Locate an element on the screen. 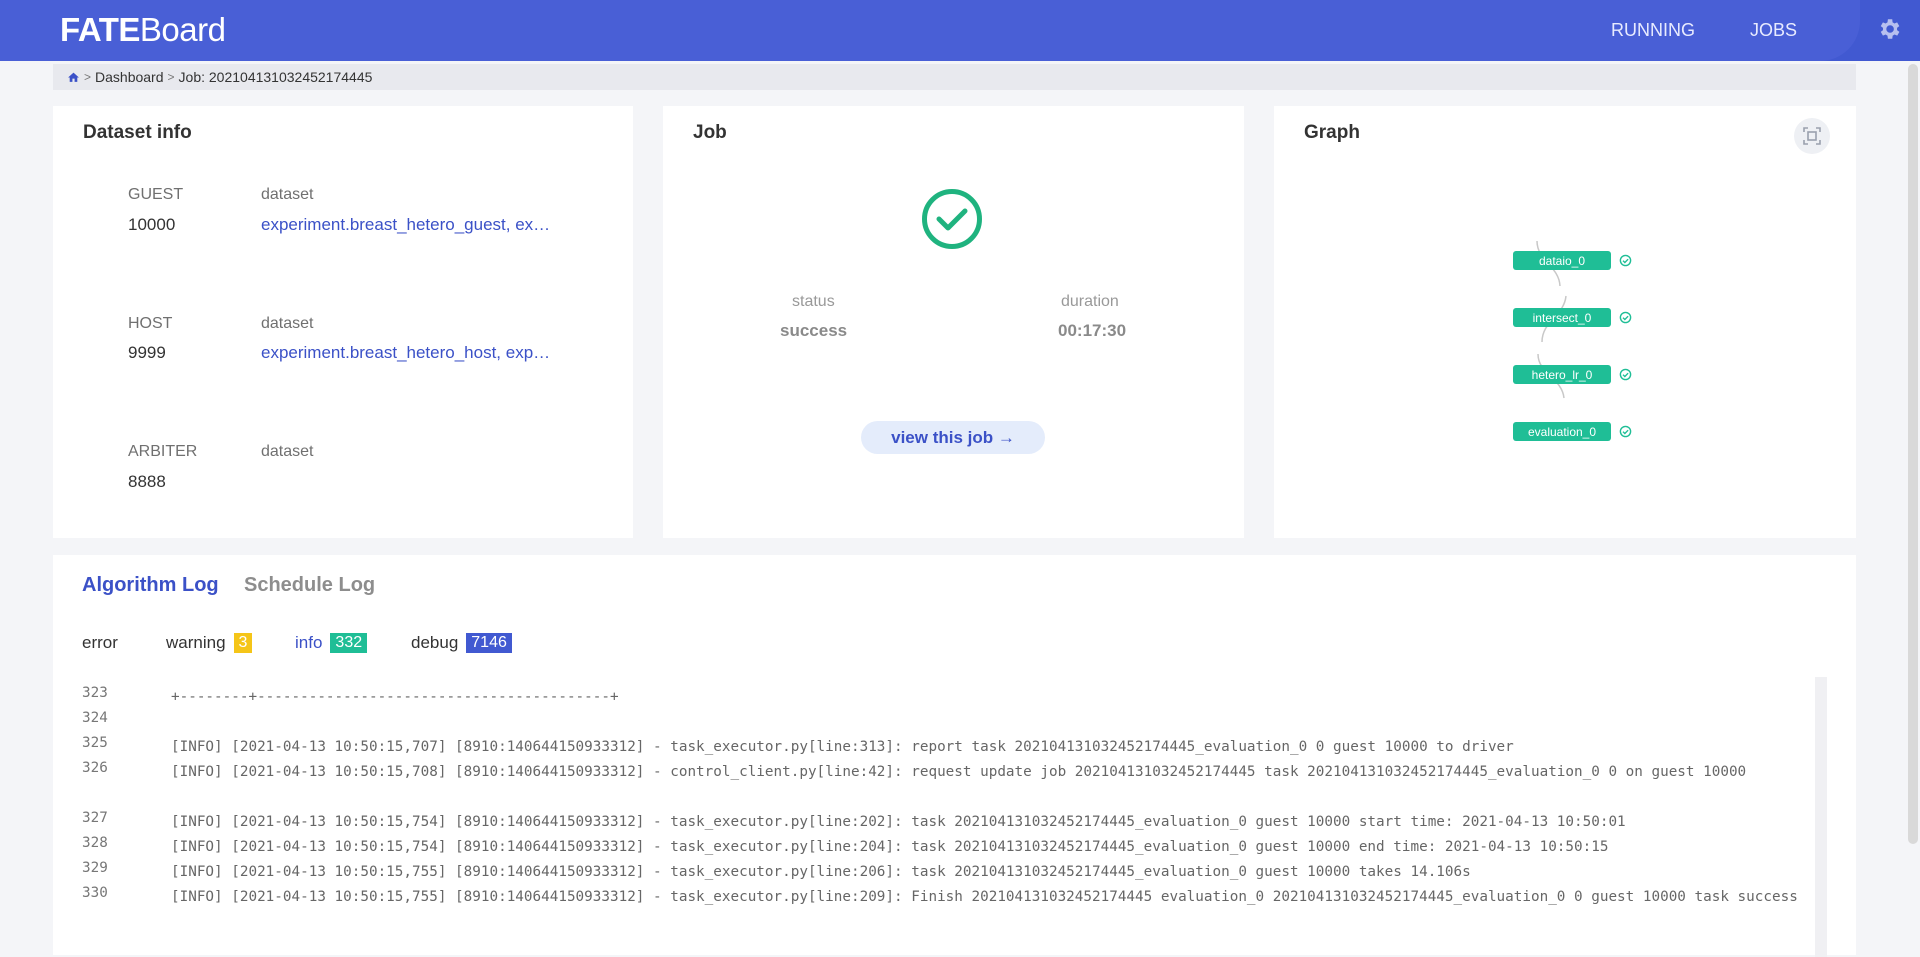 Image resolution: width=1920 pixels, height=957 pixels. level-warning-label: warning is located at coordinates (196, 642).